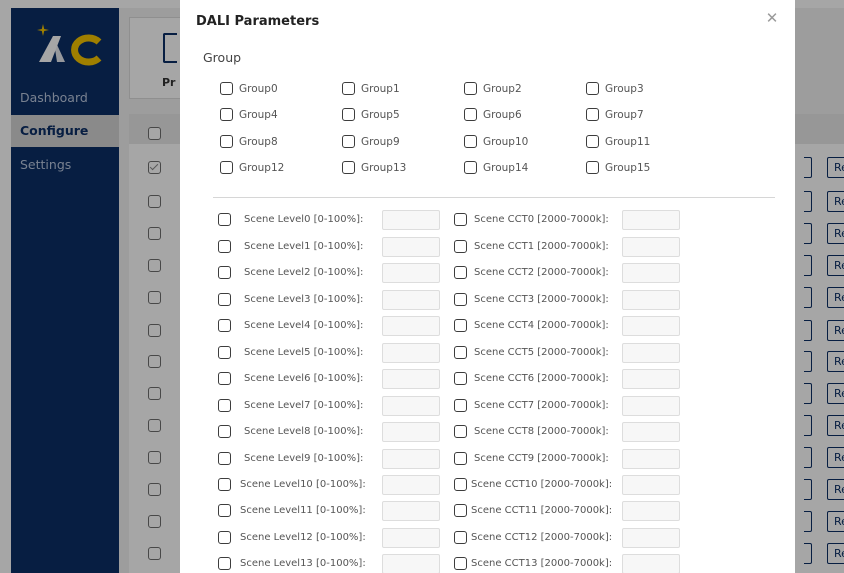  Describe the element at coordinates (258, 142) in the screenshot. I see `group-label: Group8` at that location.